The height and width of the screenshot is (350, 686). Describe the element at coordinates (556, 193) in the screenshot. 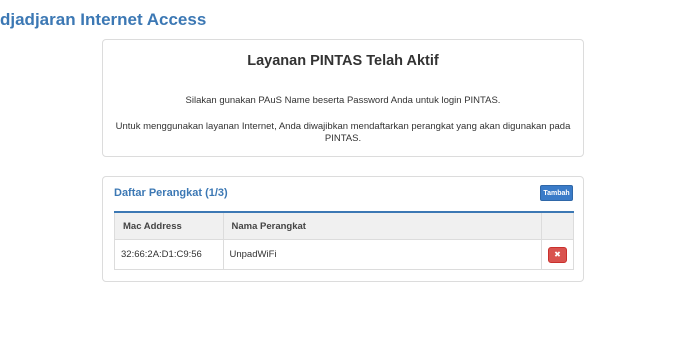

I see `add-device-button: Tambah` at that location.